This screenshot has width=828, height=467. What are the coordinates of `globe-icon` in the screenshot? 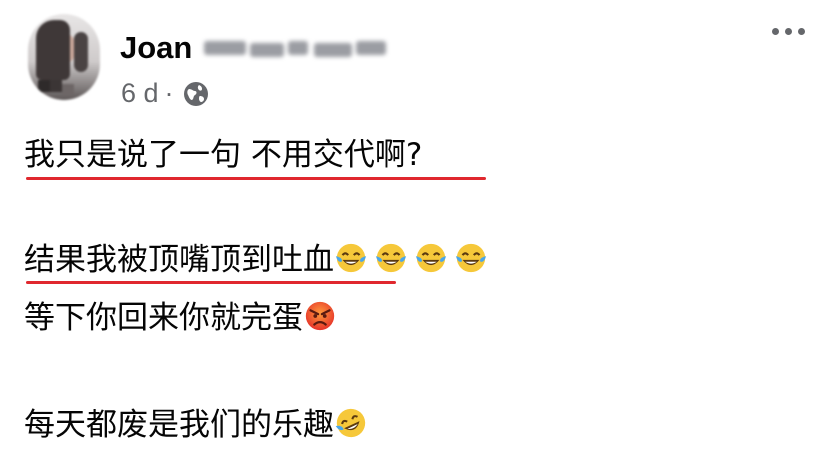 It's located at (196, 94).